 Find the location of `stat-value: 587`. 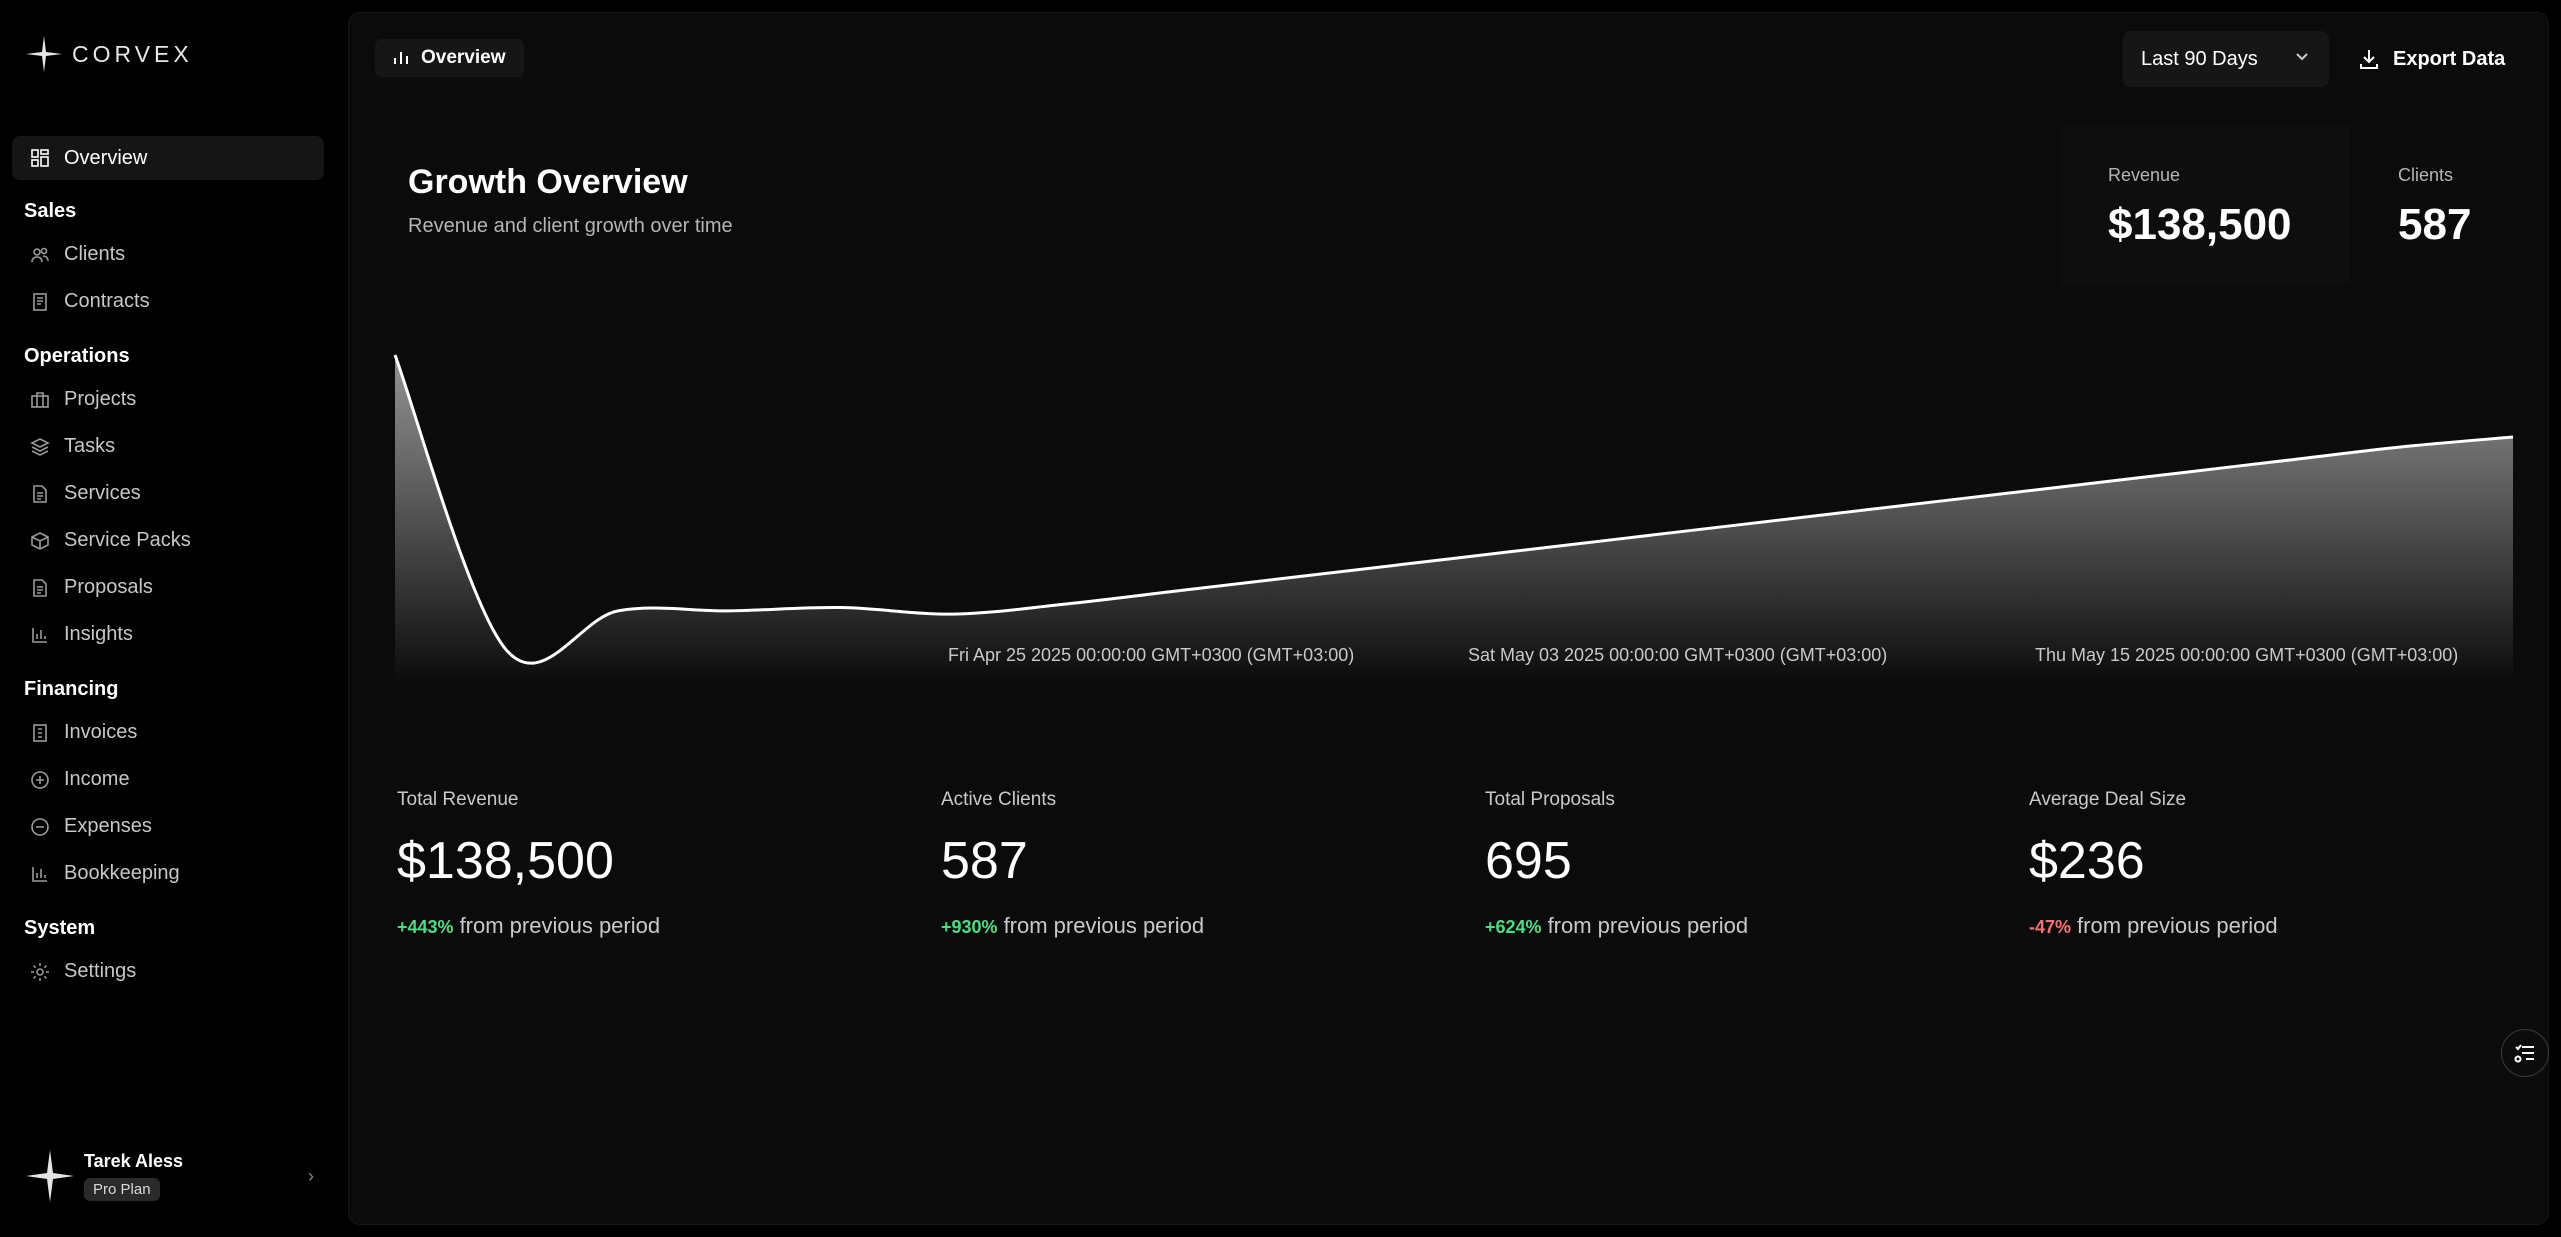

stat-value: 587 is located at coordinates (984, 861).